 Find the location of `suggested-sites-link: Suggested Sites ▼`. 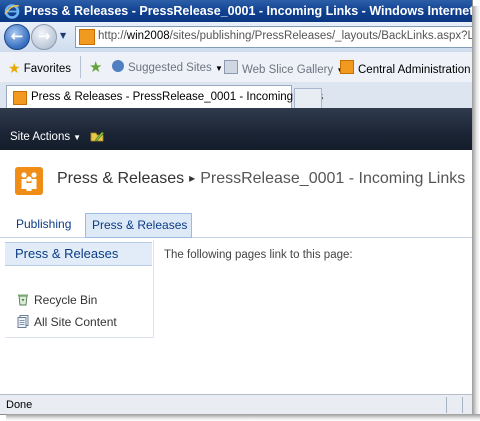

suggested-sites-link: Suggested Sites ▼ is located at coordinates (167, 66).